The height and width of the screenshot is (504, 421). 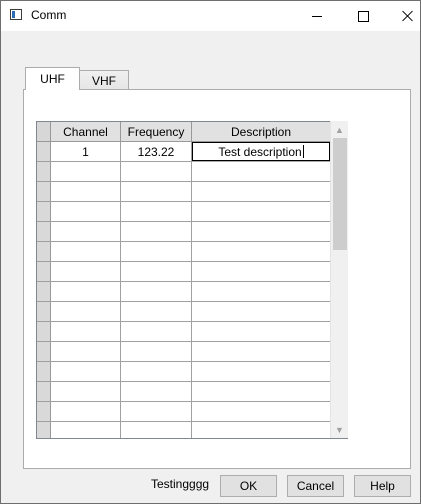 I want to click on channel-cell: 1, so click(x=86, y=152).